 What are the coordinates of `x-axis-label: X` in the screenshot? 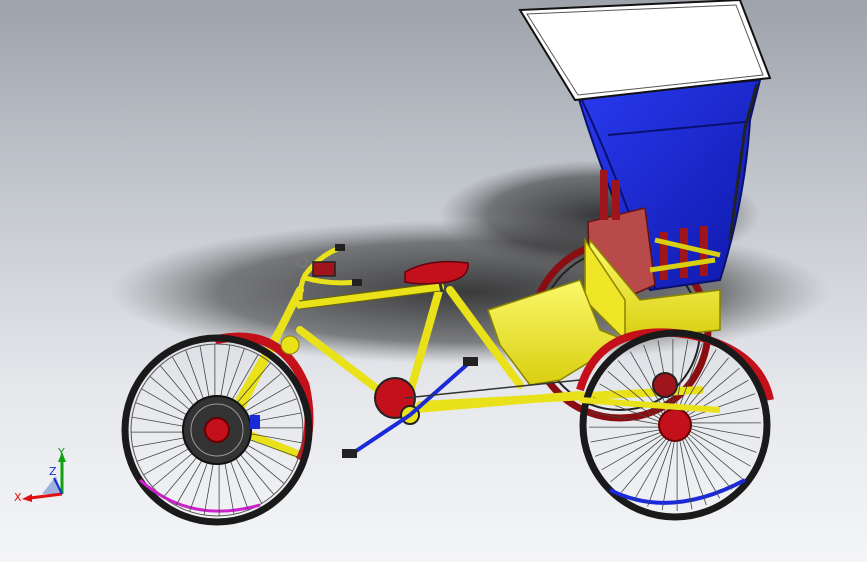 It's located at (18, 497).